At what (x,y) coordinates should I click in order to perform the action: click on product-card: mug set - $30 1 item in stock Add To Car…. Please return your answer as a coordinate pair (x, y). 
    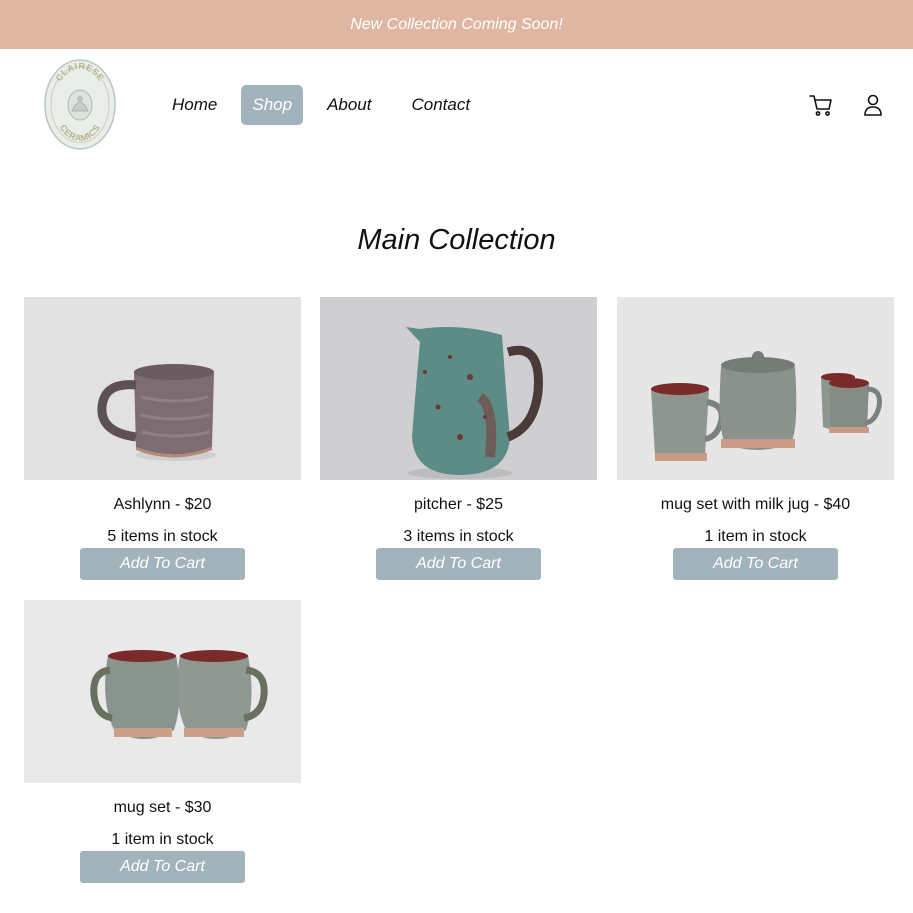
    Looking at the image, I should click on (162, 741).